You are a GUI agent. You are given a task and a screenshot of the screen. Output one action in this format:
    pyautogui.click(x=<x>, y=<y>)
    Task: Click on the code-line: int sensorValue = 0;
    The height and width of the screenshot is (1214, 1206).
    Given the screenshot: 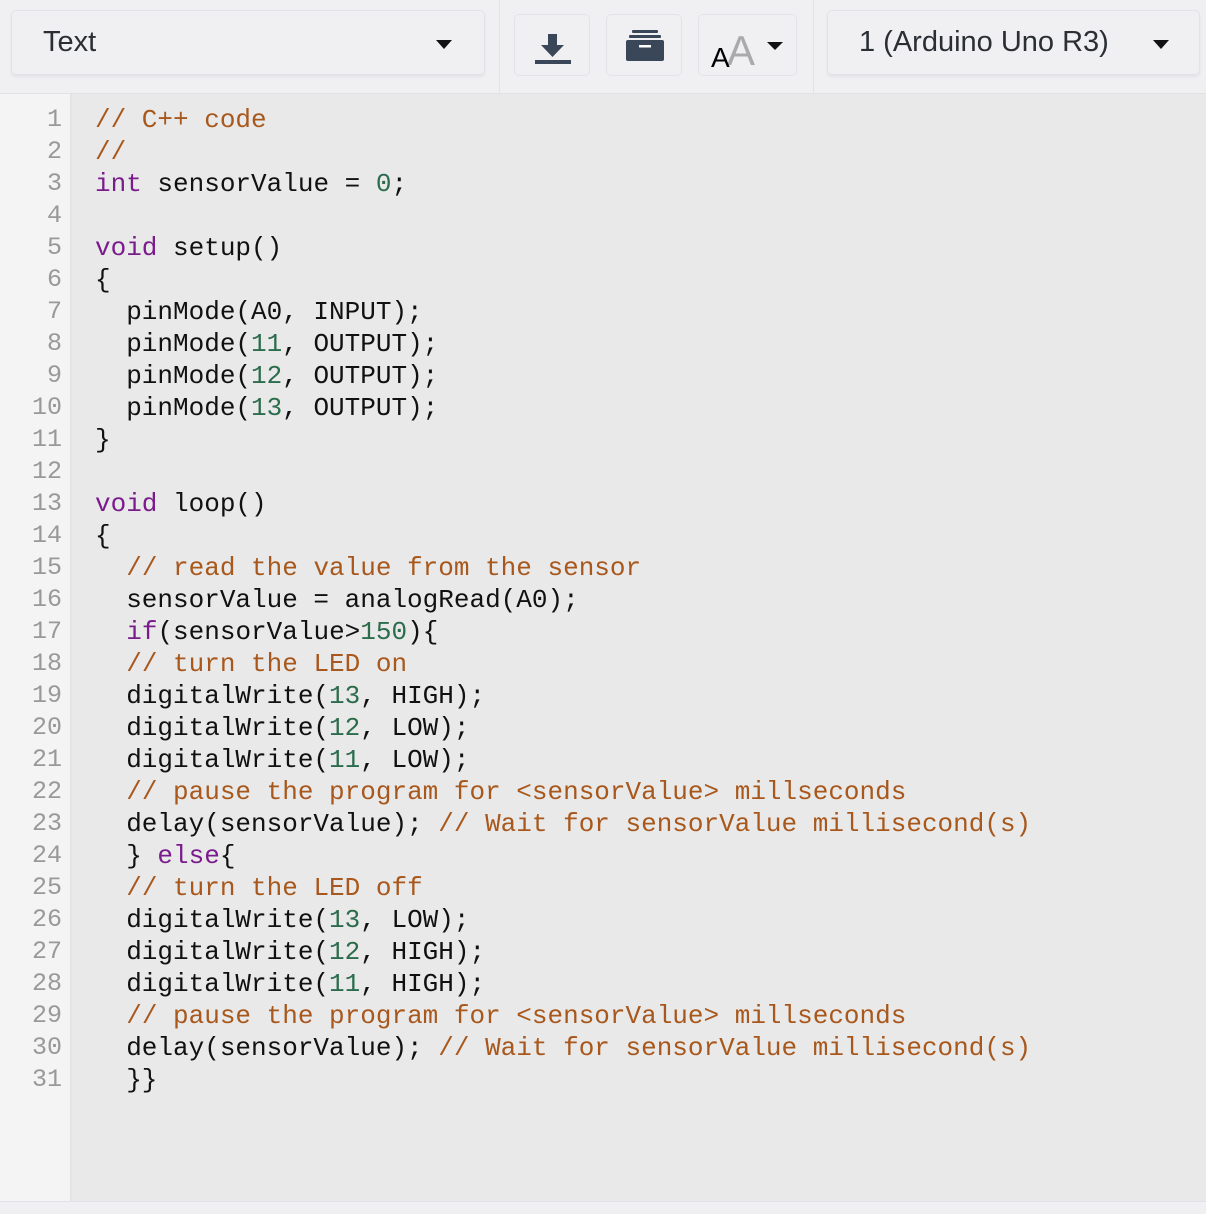 What is the action you would take?
    pyautogui.click(x=251, y=184)
    